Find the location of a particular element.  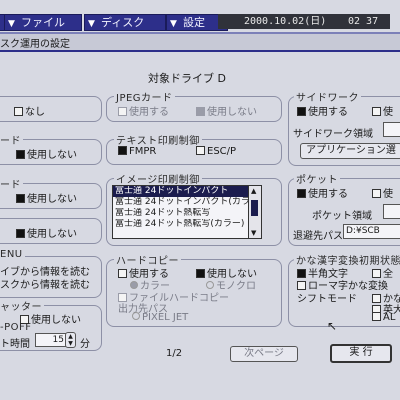

pocket-area-input is located at coordinates (391, 211).